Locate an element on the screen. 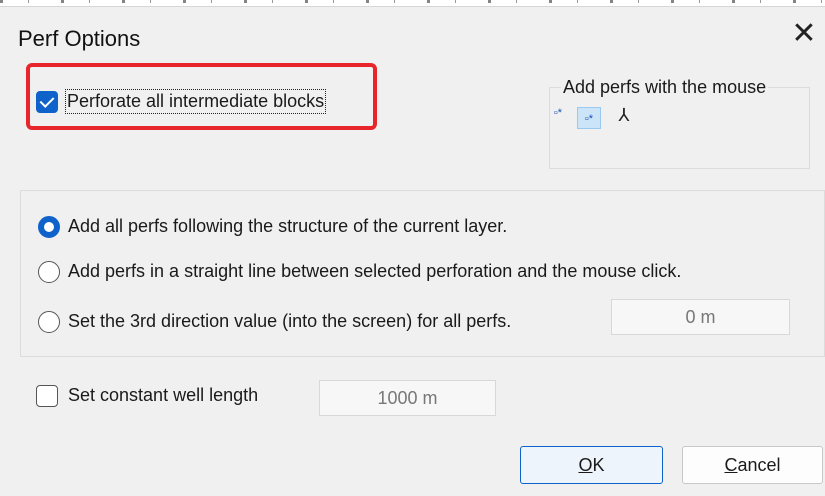 The image size is (825, 496). ok-label-rest: K is located at coordinates (598, 465).